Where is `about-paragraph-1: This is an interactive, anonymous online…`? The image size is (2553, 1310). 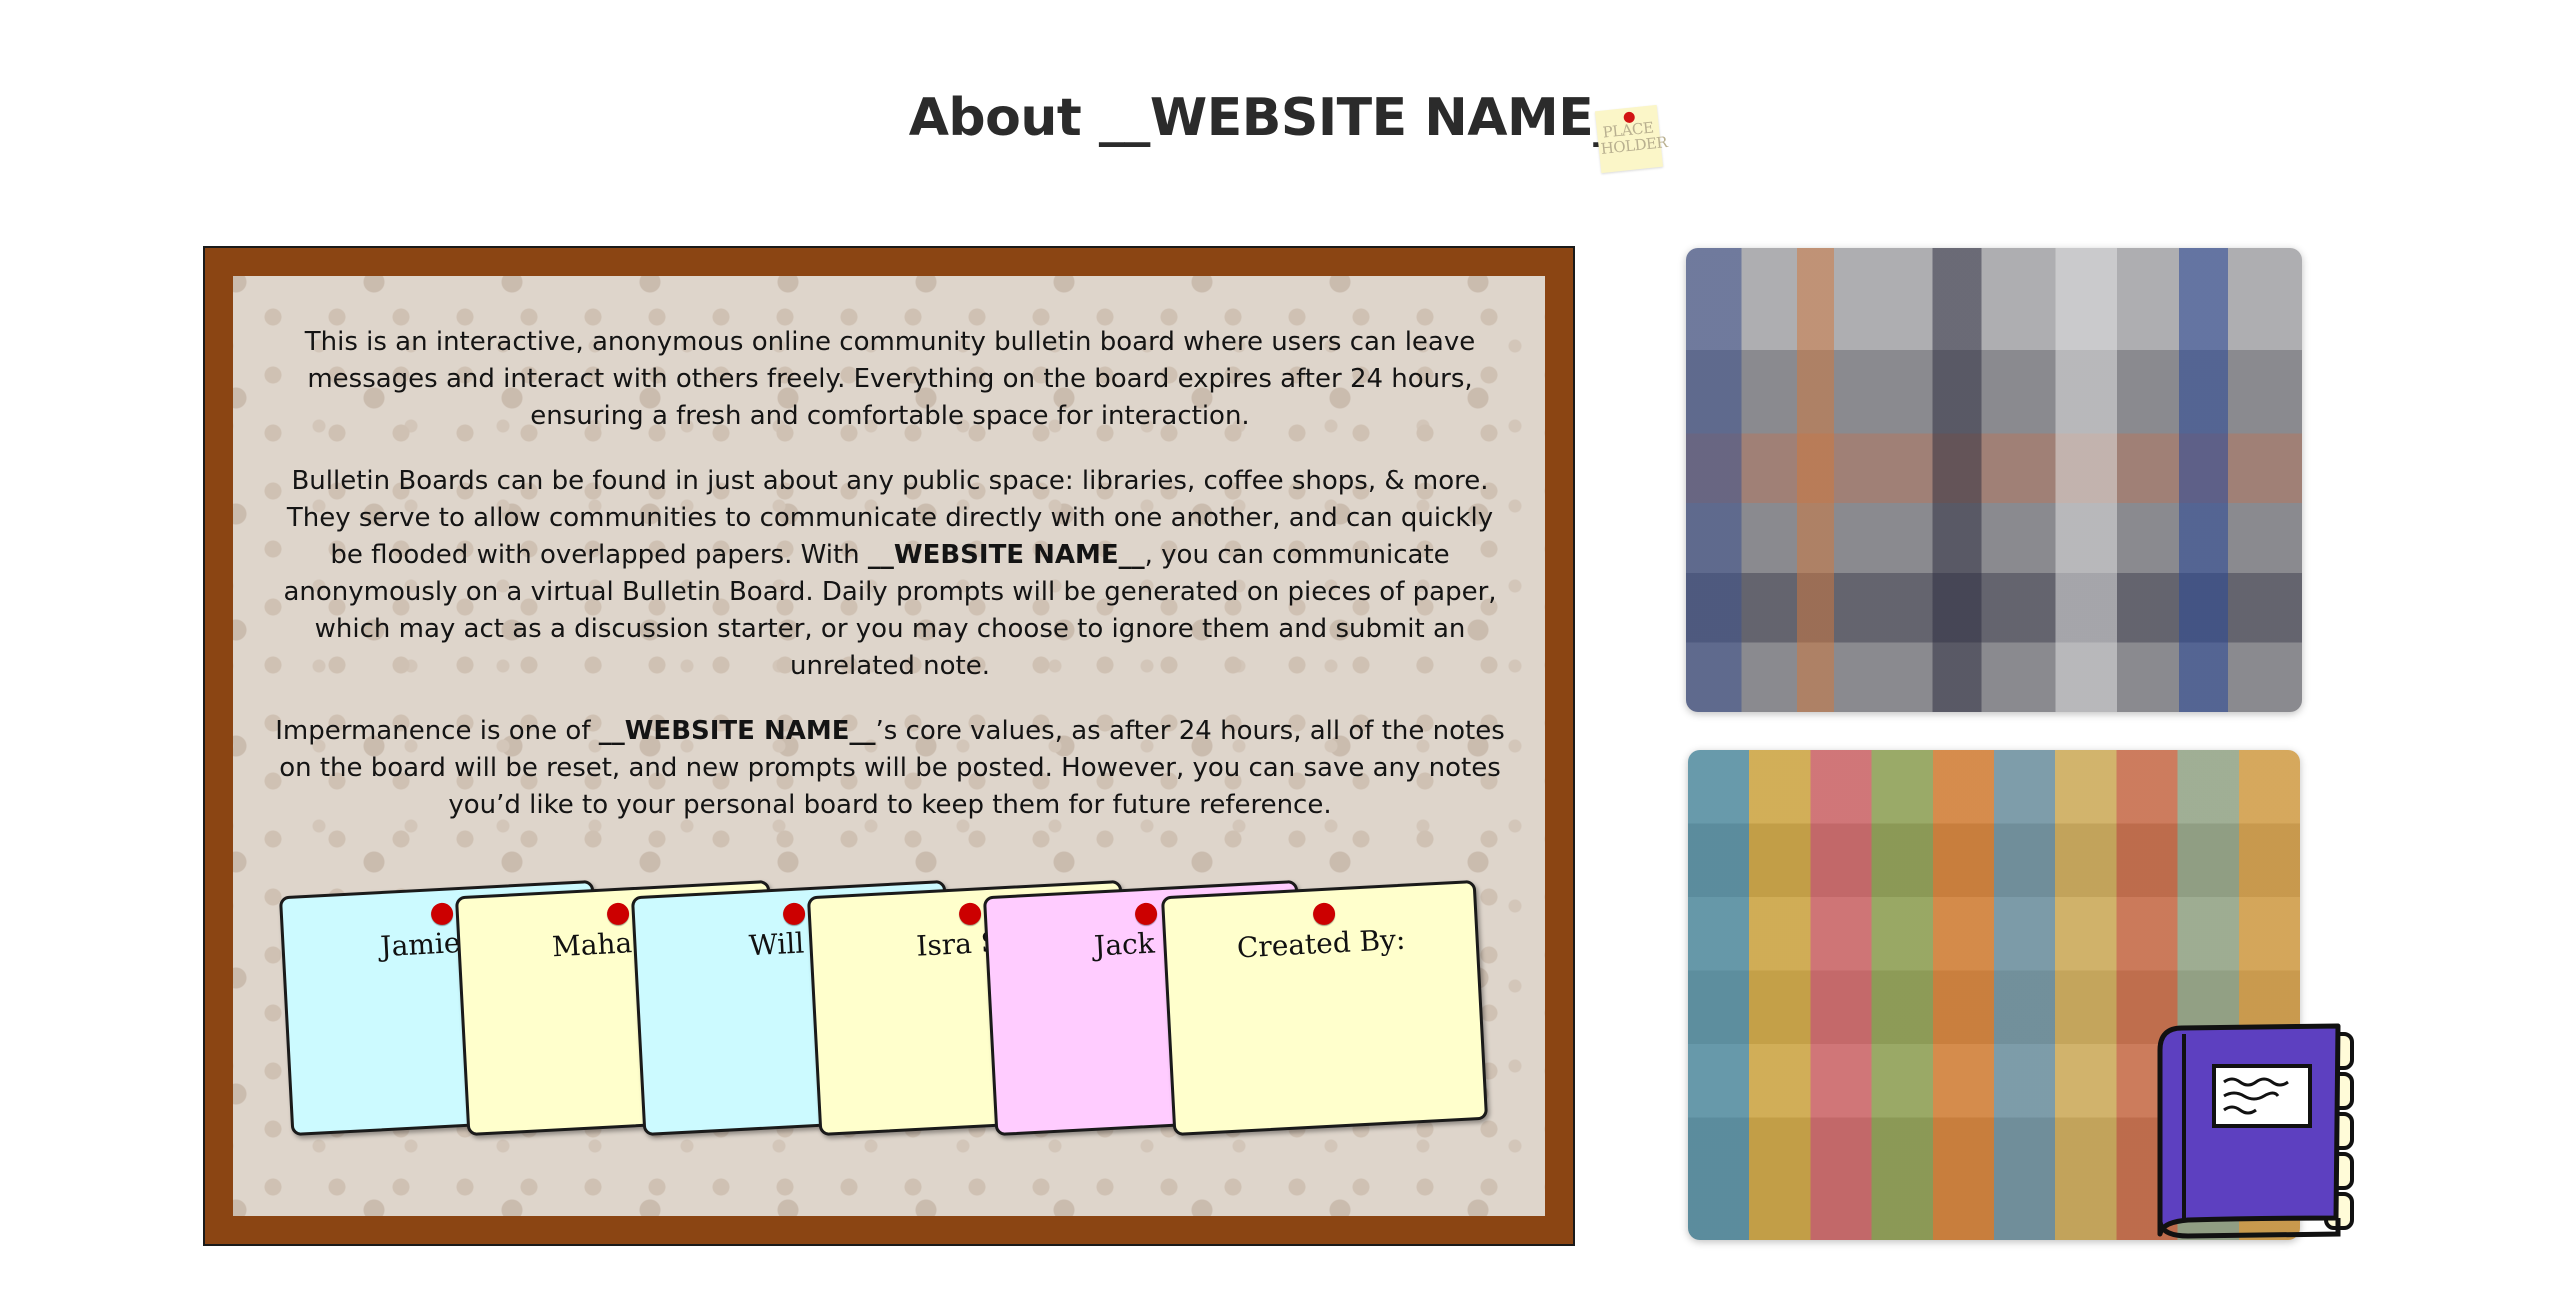 about-paragraph-1: This is an interactive, anonymous online… is located at coordinates (890, 379).